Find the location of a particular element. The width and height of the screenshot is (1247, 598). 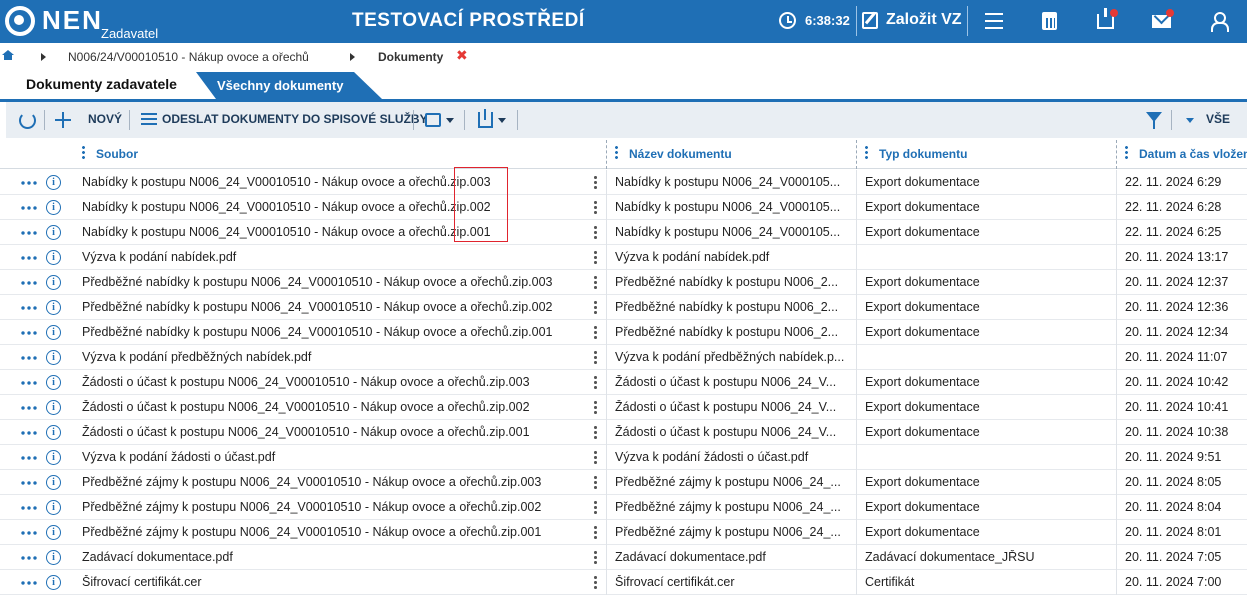

logo: NEN is located at coordinates (72, 20).